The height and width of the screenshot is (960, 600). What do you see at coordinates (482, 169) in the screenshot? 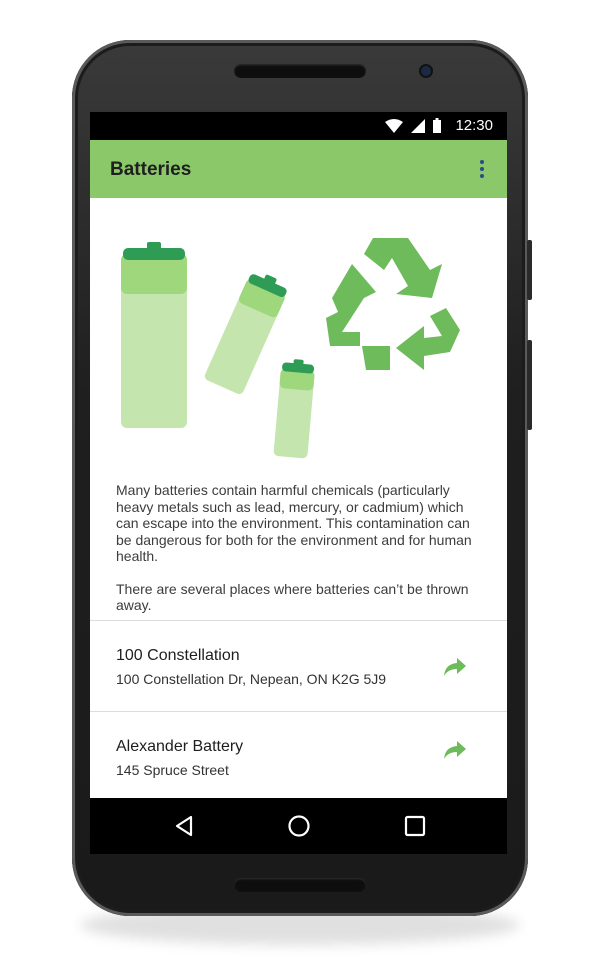
I see `more-vert-icon` at bounding box center [482, 169].